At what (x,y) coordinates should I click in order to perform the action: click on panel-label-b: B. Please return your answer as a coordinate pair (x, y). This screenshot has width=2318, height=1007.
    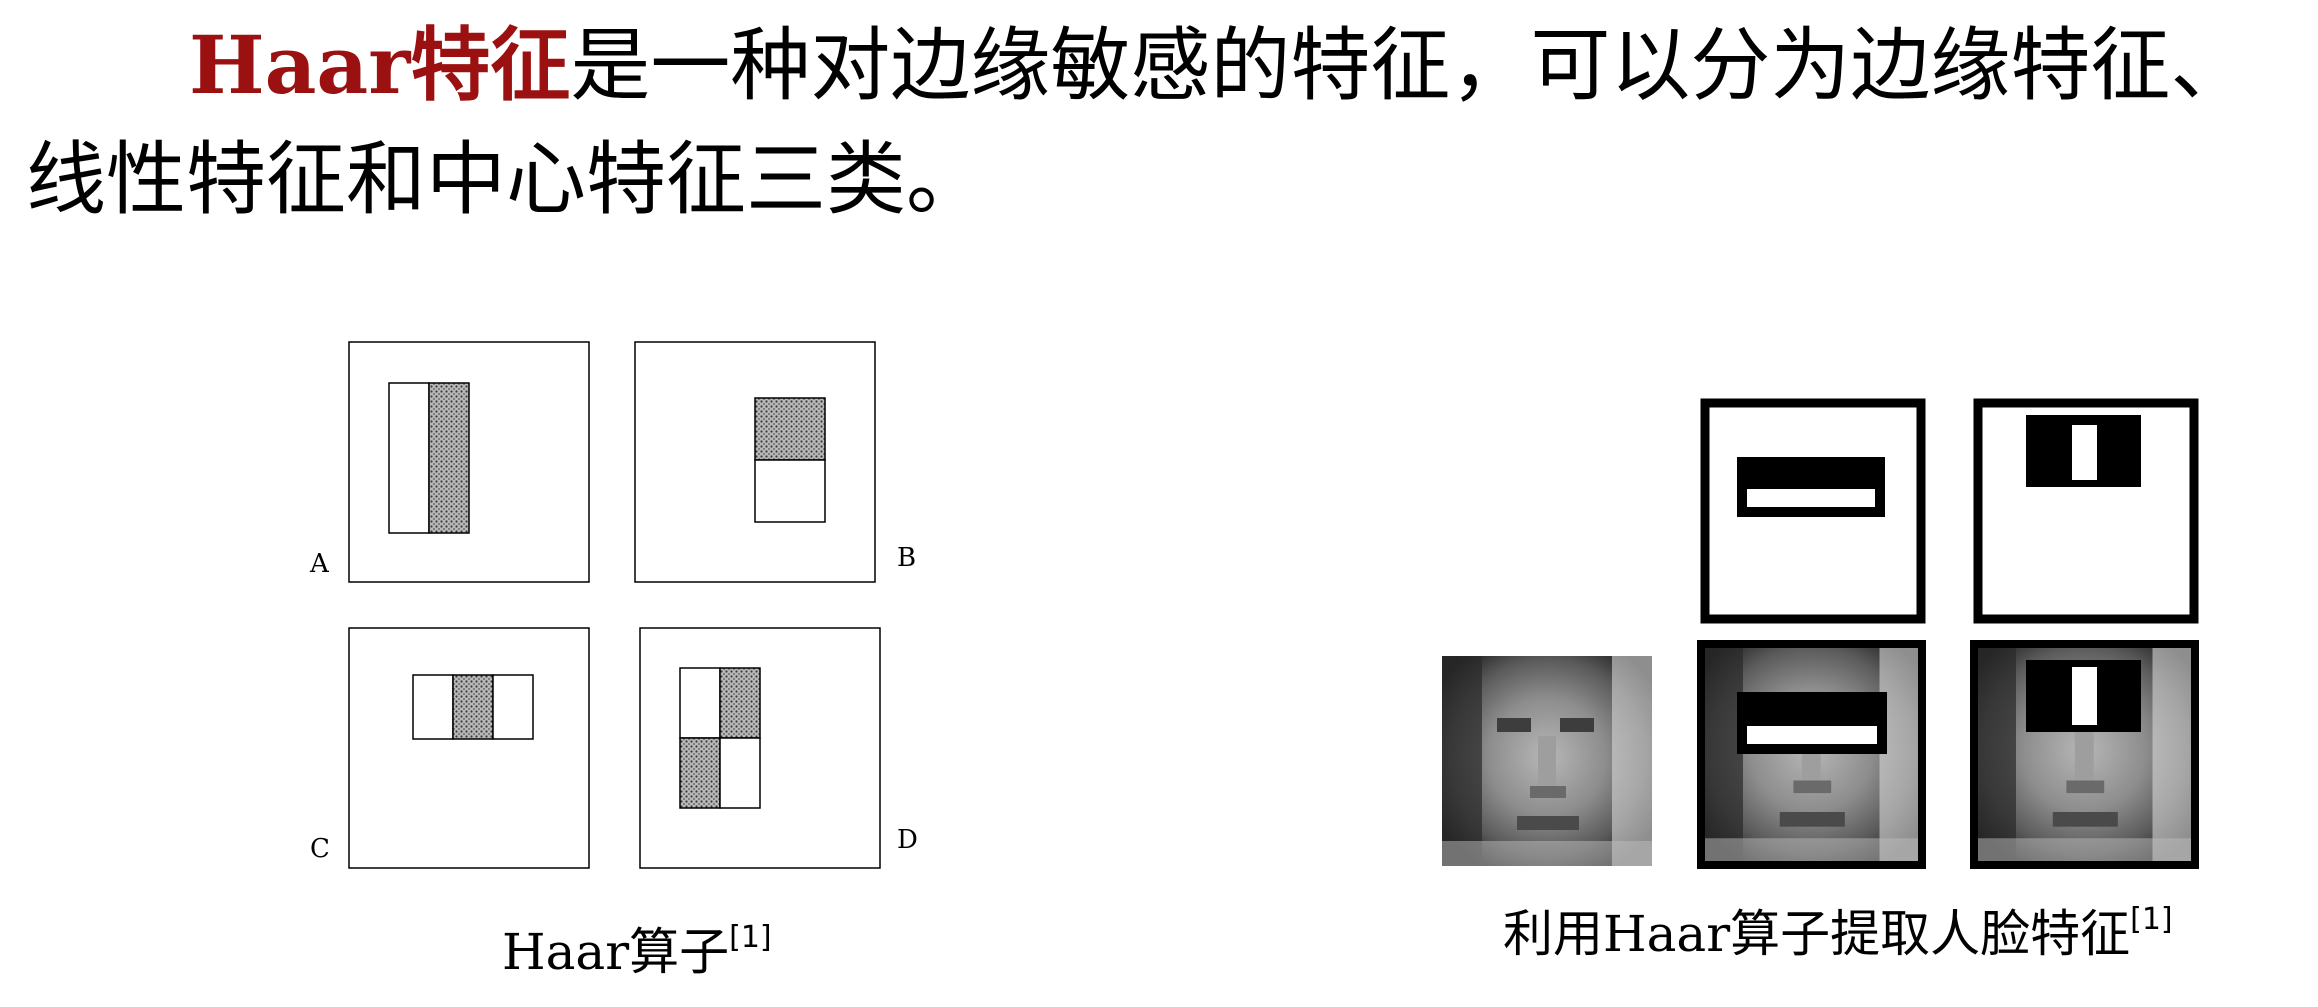
    Looking at the image, I should click on (906, 558).